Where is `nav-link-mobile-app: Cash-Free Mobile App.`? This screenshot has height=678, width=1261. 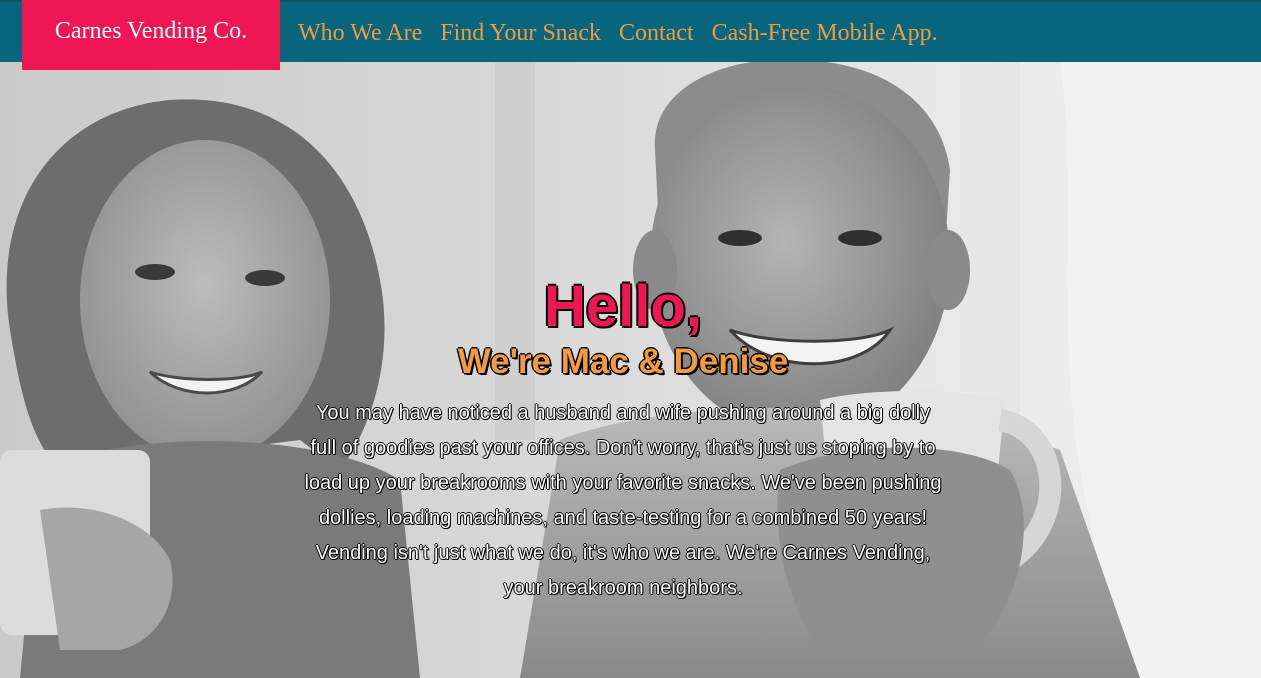
nav-link-mobile-app: Cash-Free Mobile App. is located at coordinates (825, 33).